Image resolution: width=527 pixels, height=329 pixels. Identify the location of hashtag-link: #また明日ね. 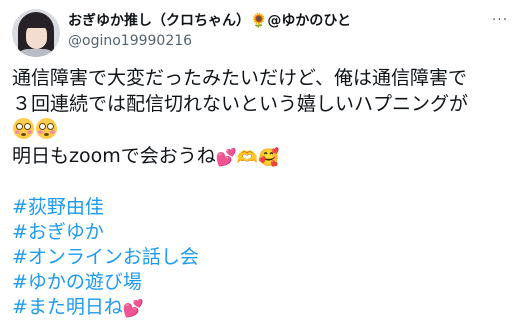
(67, 307).